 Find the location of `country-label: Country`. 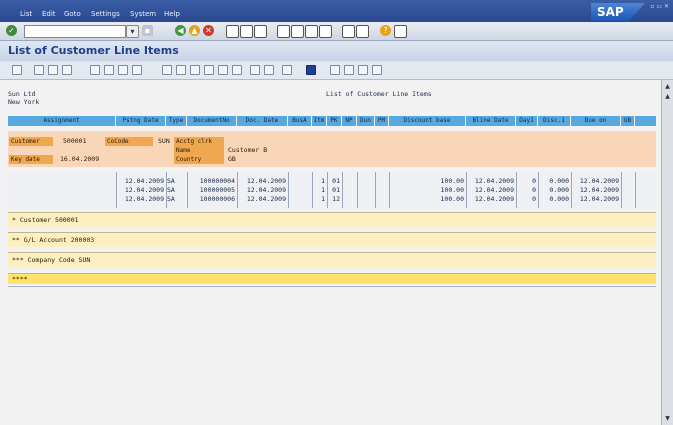

country-label: Country is located at coordinates (199, 159).